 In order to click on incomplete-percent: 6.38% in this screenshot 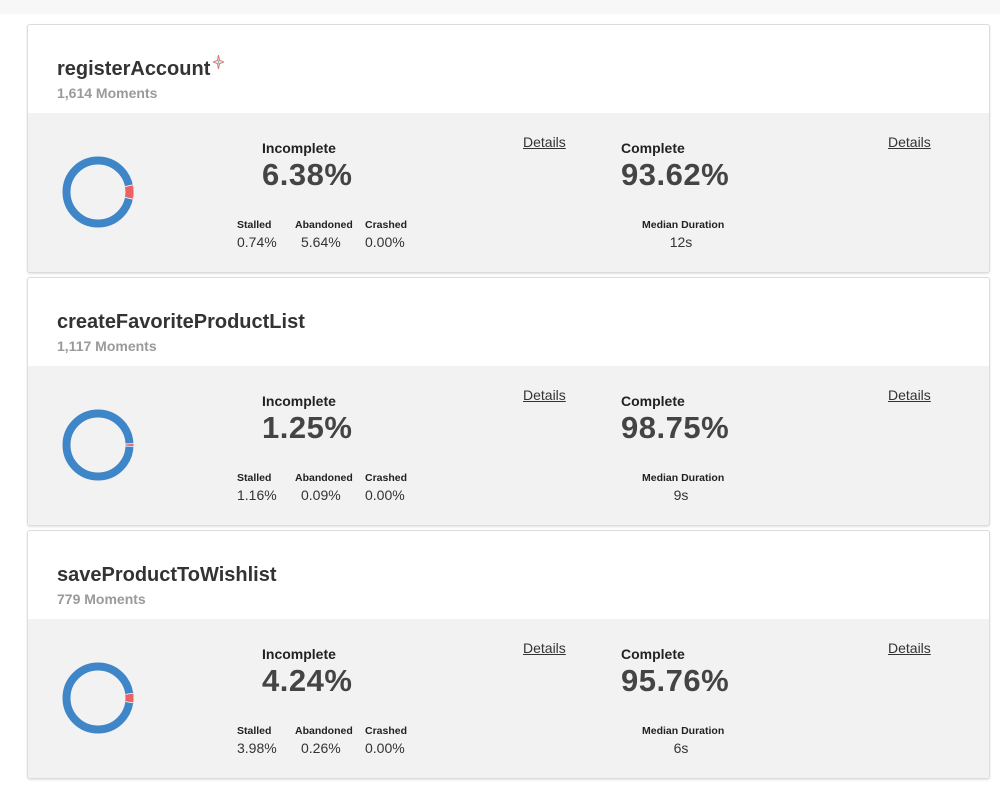, I will do `click(307, 174)`.